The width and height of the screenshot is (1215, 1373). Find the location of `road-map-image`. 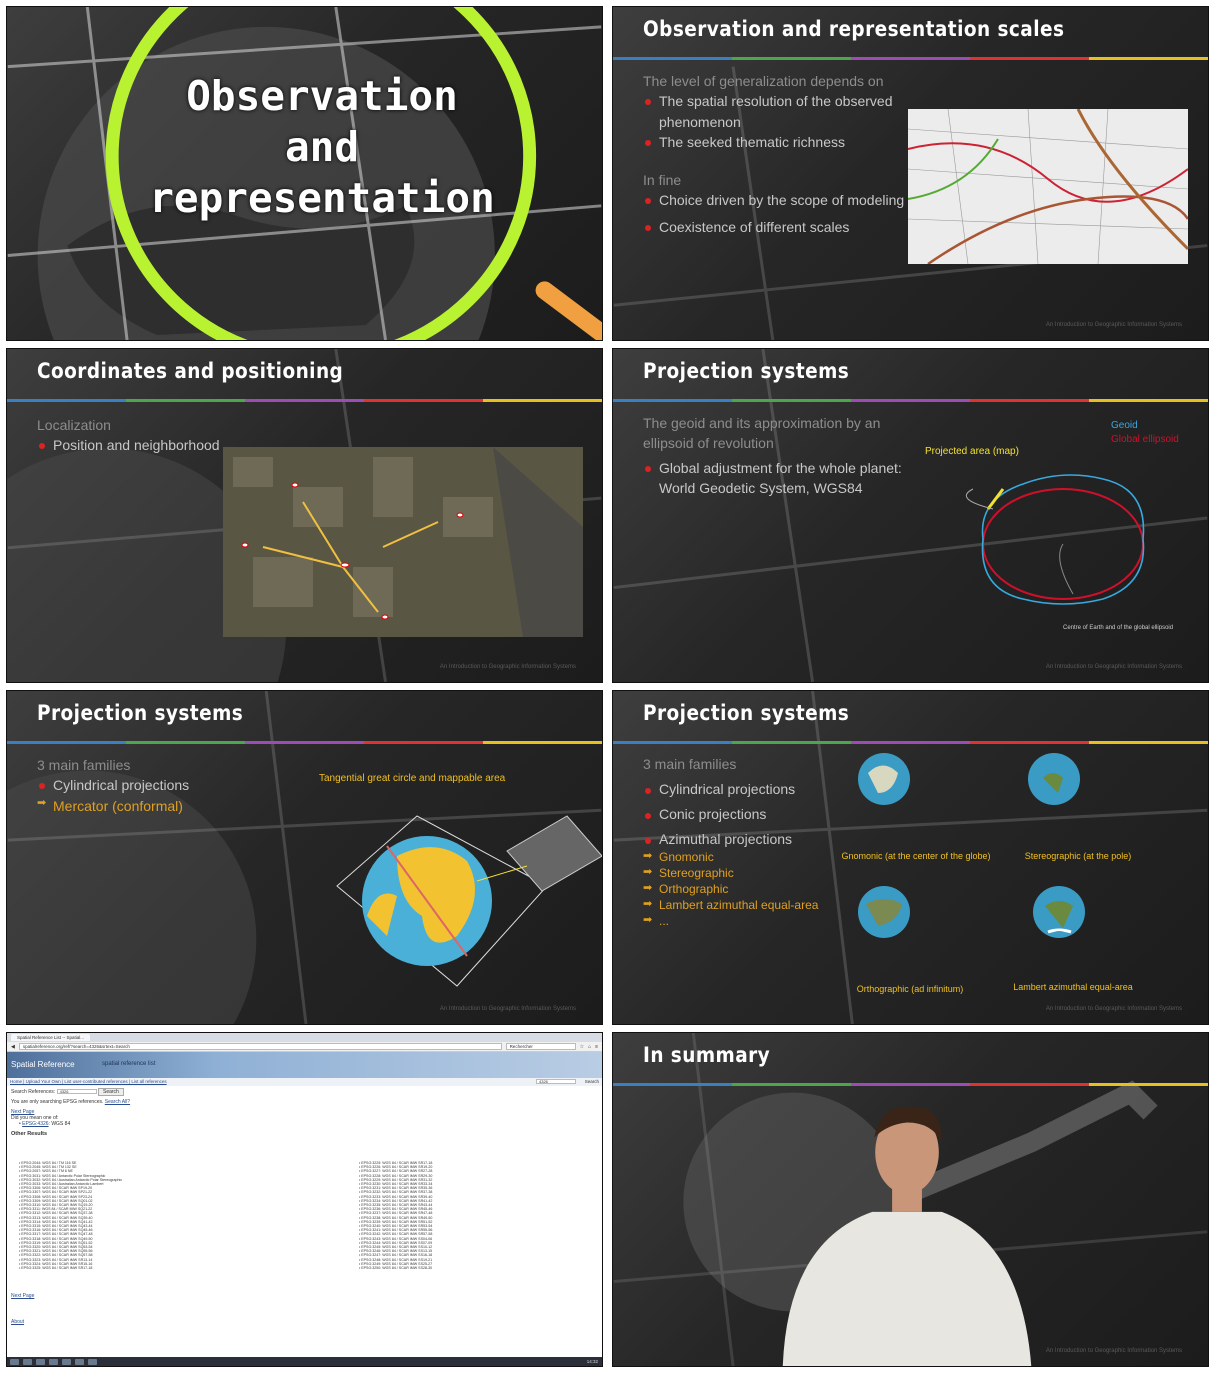

road-map-image is located at coordinates (1048, 186).